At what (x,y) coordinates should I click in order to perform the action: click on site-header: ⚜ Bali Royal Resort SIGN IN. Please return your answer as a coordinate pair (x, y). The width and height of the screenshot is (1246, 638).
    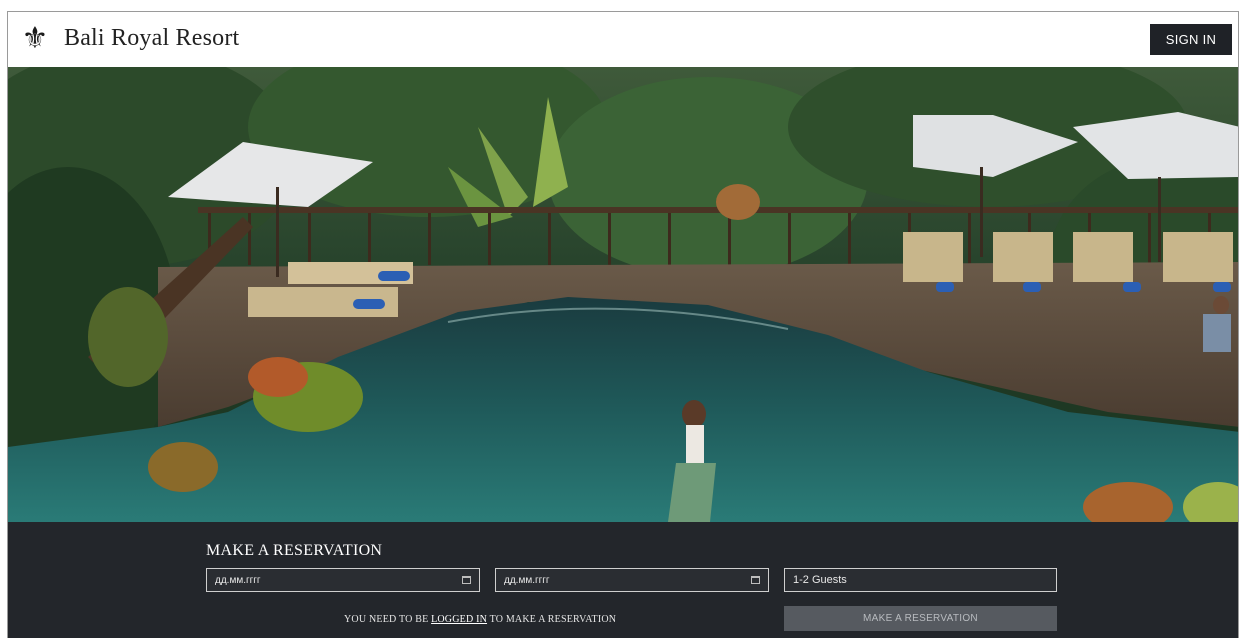
    Looking at the image, I should click on (623, 39).